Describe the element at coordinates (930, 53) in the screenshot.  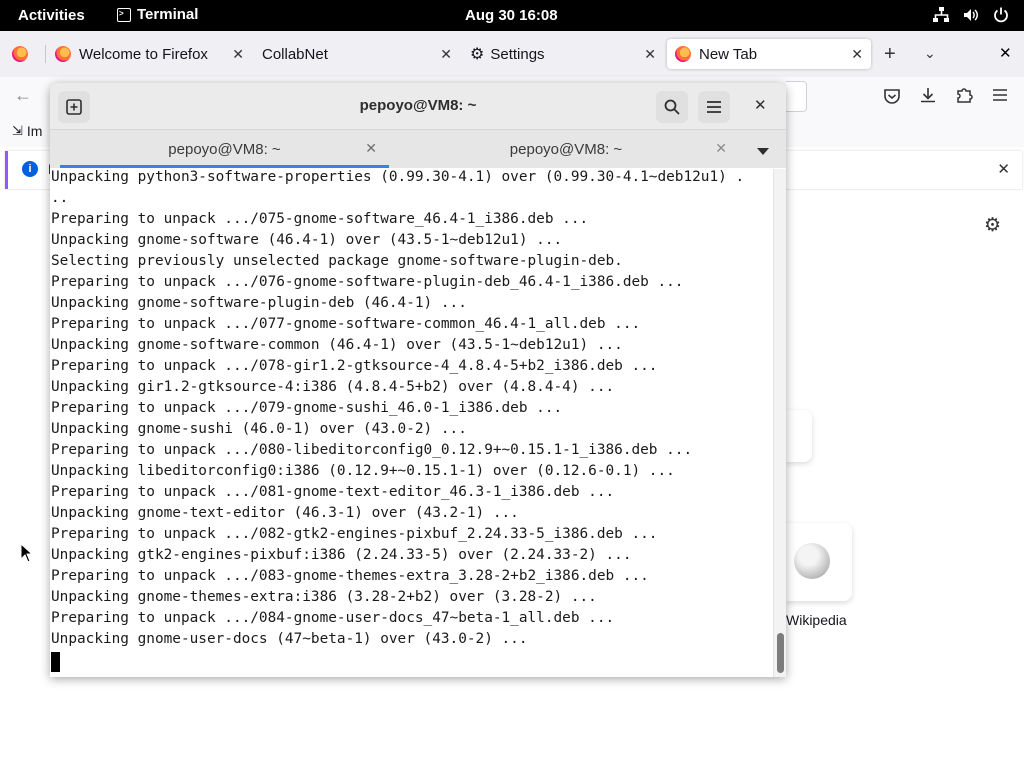
I see `list-tabs-chevron-icon: ⌄` at that location.